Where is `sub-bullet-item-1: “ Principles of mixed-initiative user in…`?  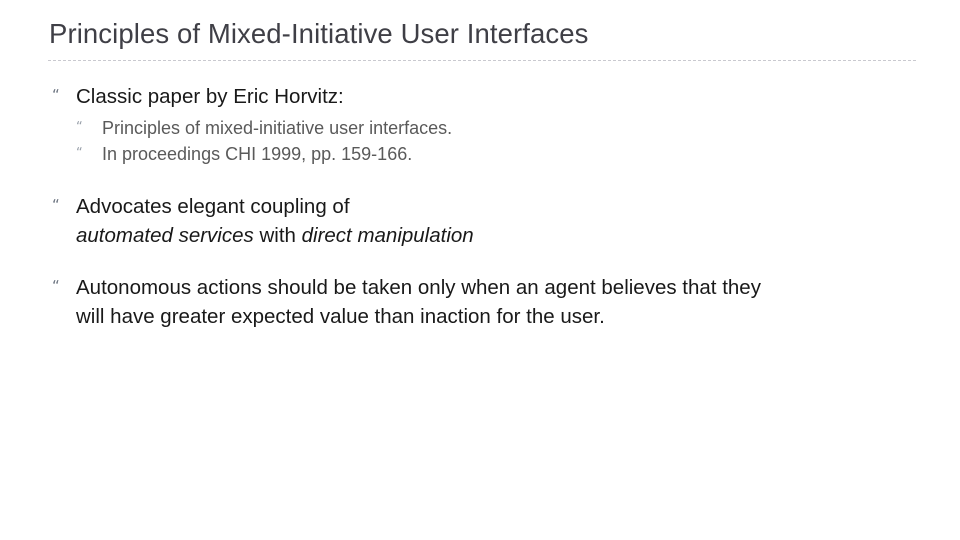 sub-bullet-item-1: “ Principles of mixed-initiative user in… is located at coordinates (480, 128).